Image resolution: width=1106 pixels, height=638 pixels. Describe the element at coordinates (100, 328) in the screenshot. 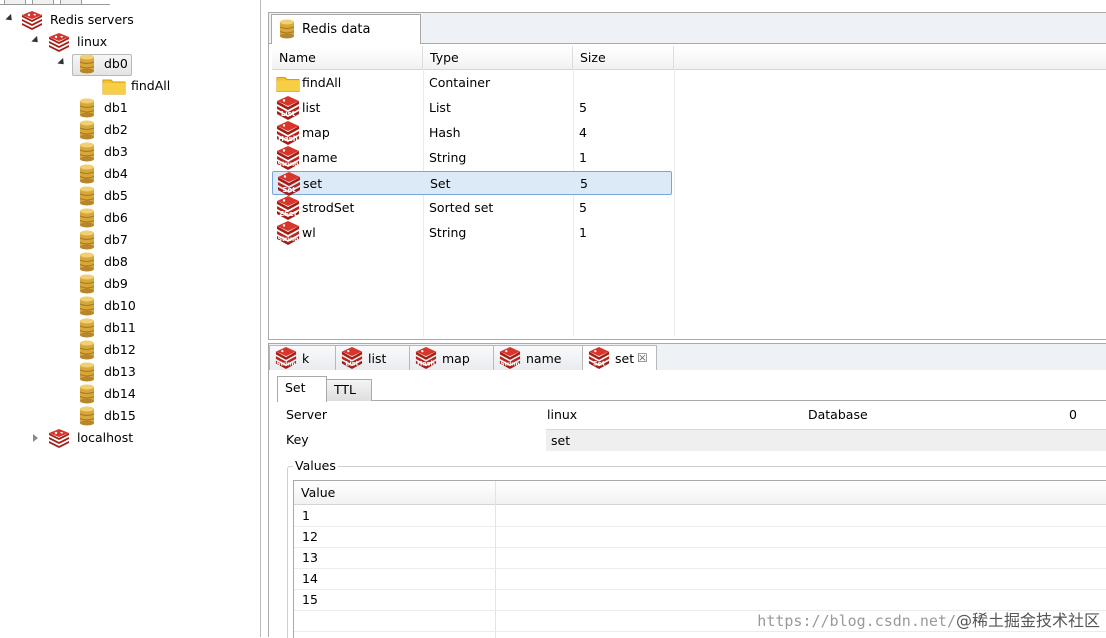

I see `tree-node-db11: db11` at that location.